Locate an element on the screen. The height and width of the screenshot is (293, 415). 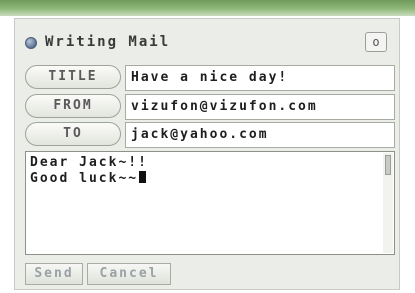
message-body-text: Dear Jack~!! Good luck~~ is located at coordinates (205, 171).